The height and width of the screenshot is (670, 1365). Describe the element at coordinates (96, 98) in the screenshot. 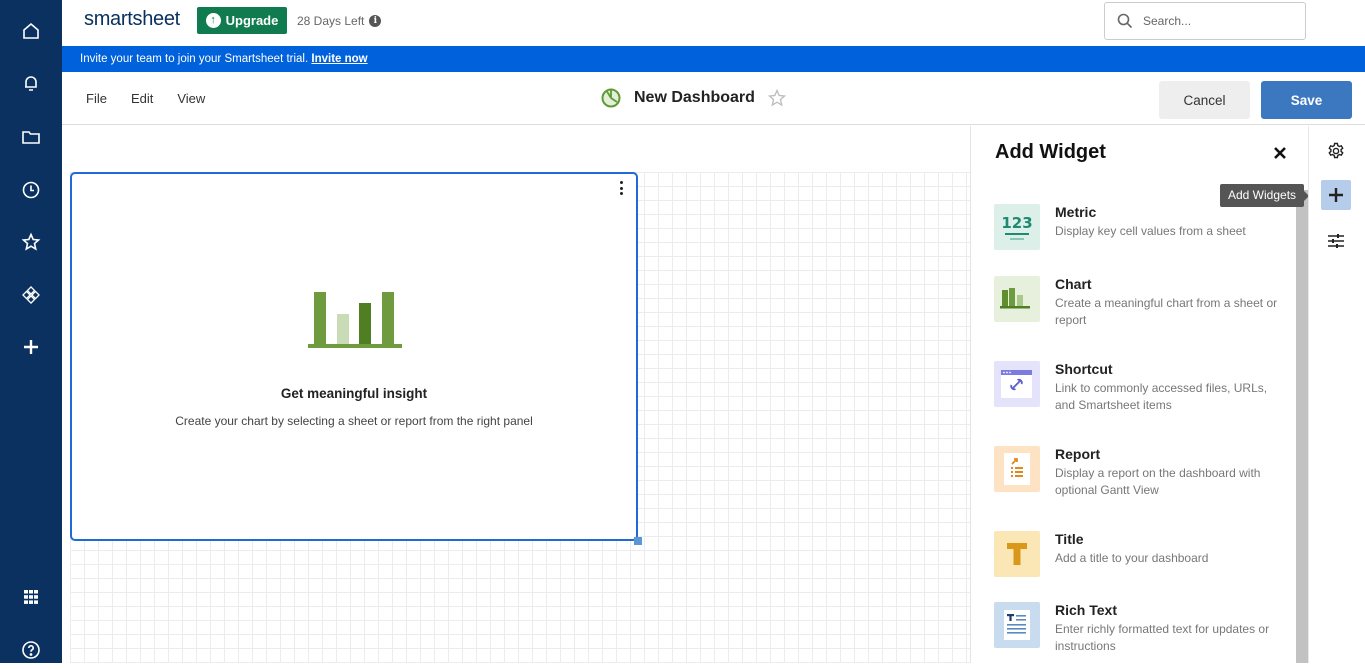

I see `menu-file: File` at that location.